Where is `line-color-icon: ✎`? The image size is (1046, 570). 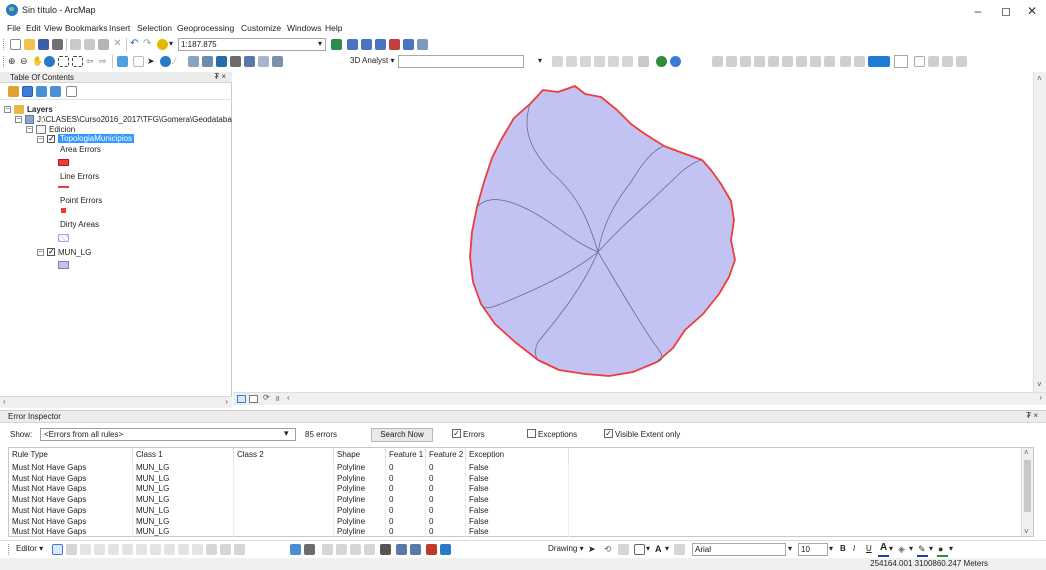 line-color-icon: ✎ is located at coordinates (922, 549).